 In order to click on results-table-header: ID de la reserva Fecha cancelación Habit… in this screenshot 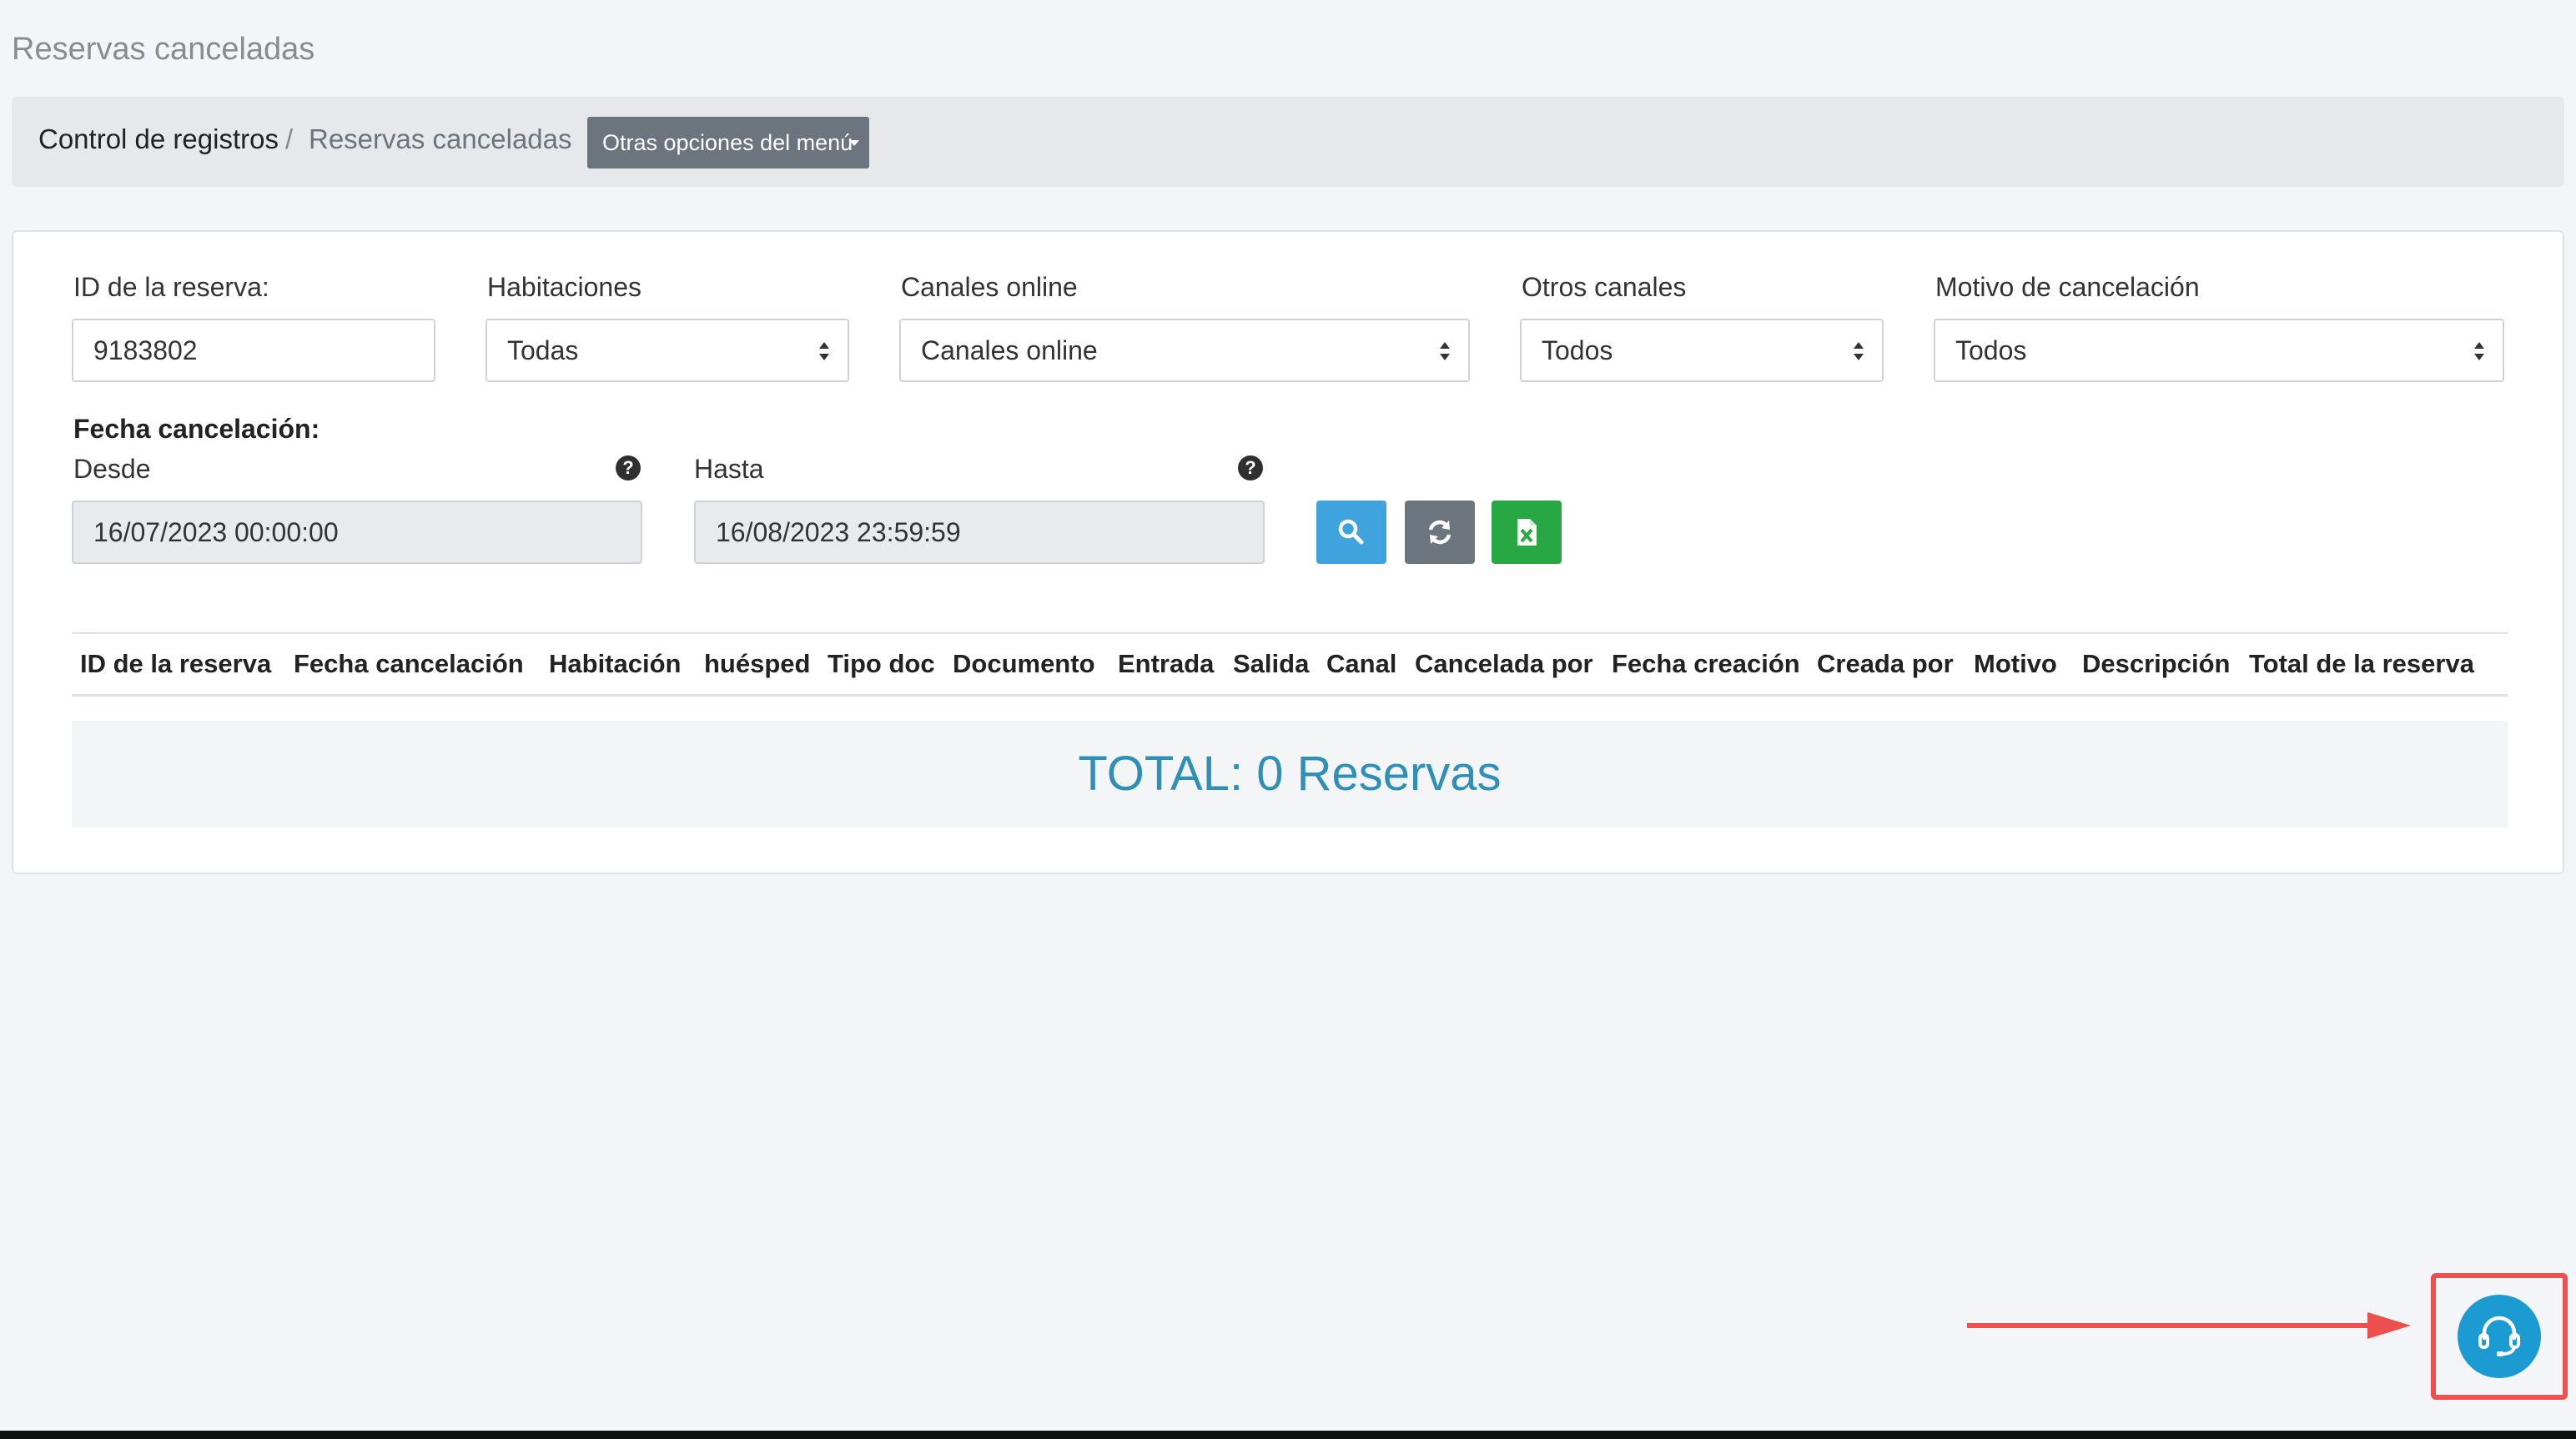, I will do `click(1290, 664)`.